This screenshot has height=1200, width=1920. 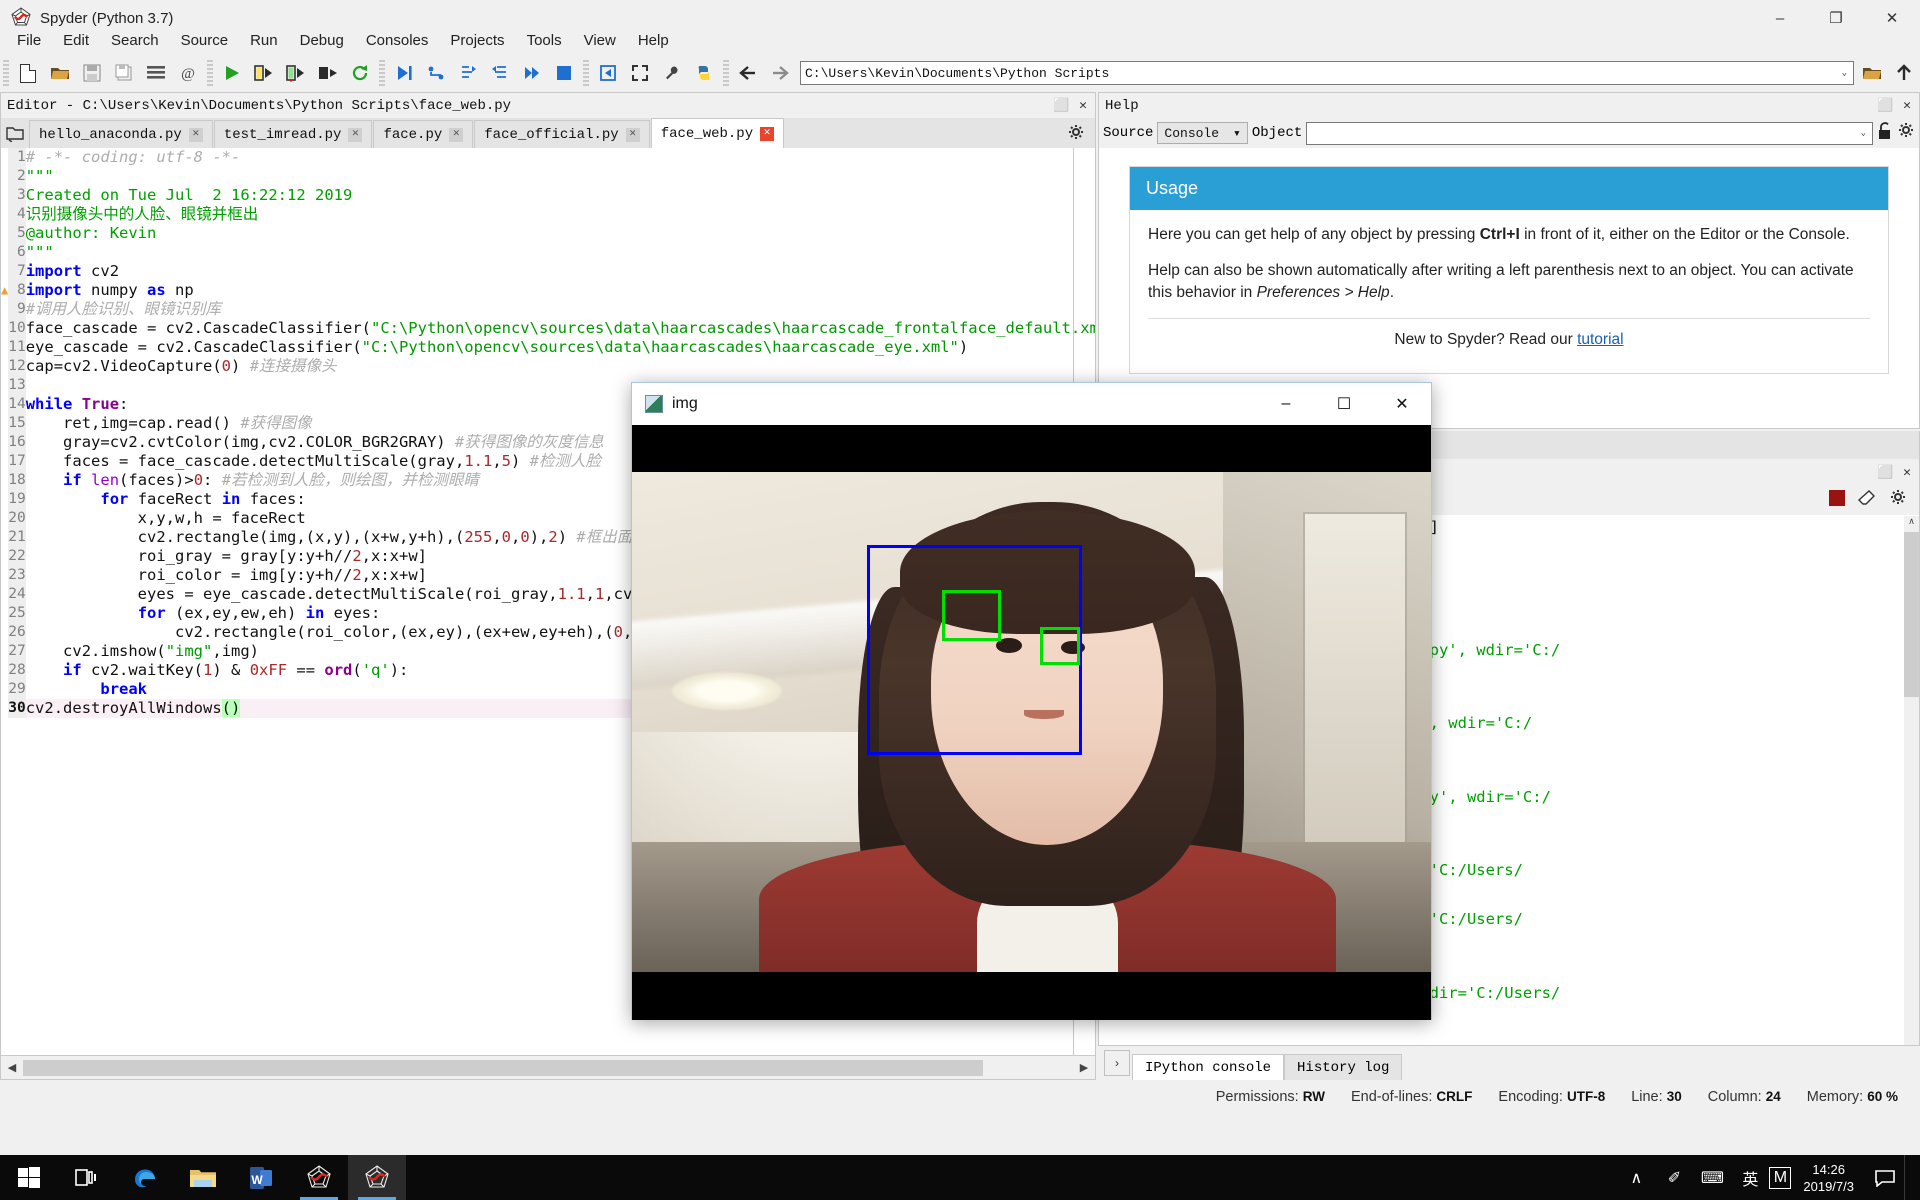 What do you see at coordinates (560, 214) in the screenshot?
I see `code-line-text: 识别摄像头中的人脸、眼镜并框出` at bounding box center [560, 214].